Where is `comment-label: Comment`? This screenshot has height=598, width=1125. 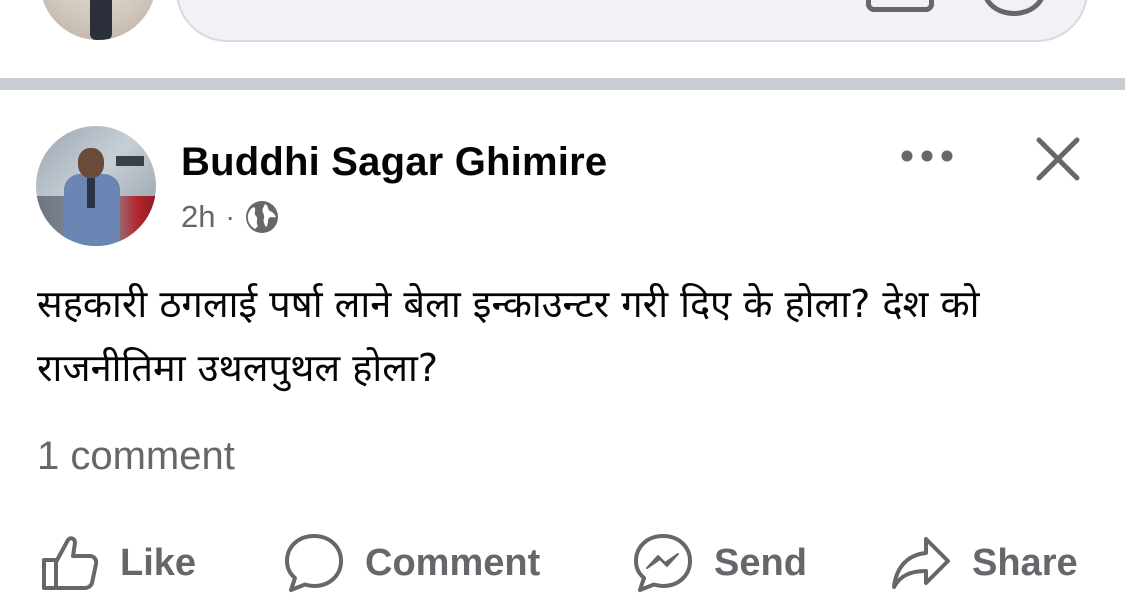 comment-label: Comment is located at coordinates (453, 562).